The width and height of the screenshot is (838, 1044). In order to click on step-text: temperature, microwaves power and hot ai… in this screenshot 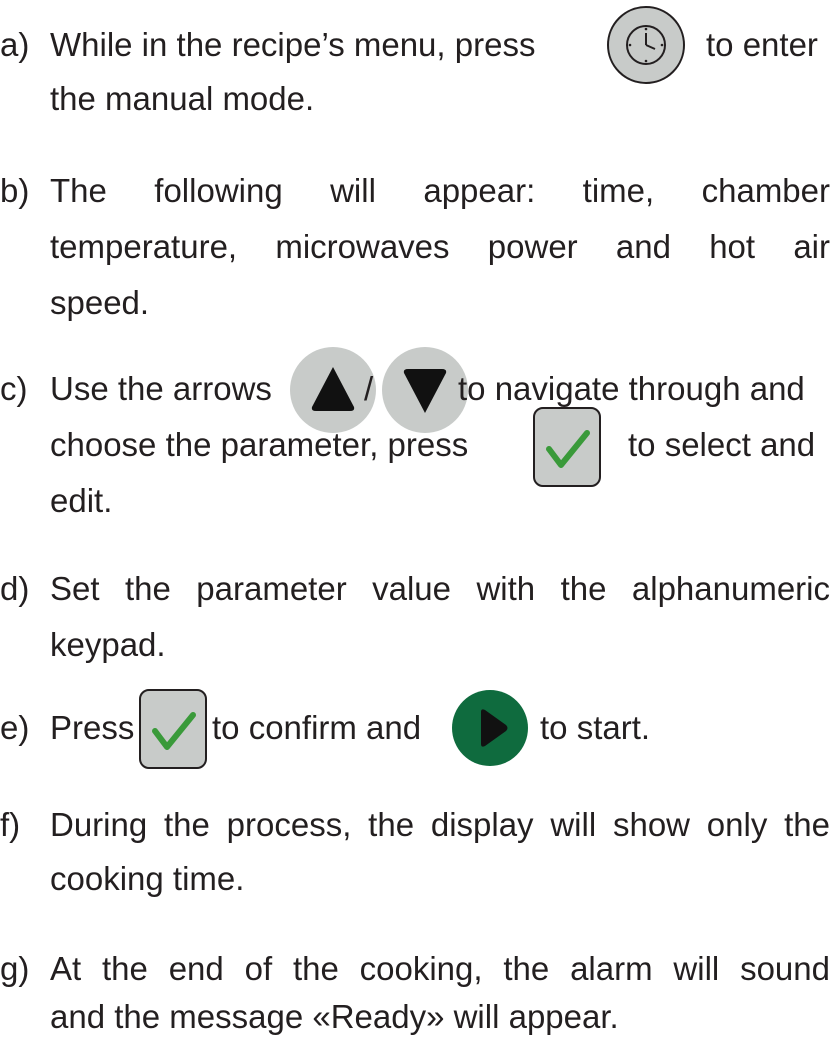, I will do `click(440, 246)`.